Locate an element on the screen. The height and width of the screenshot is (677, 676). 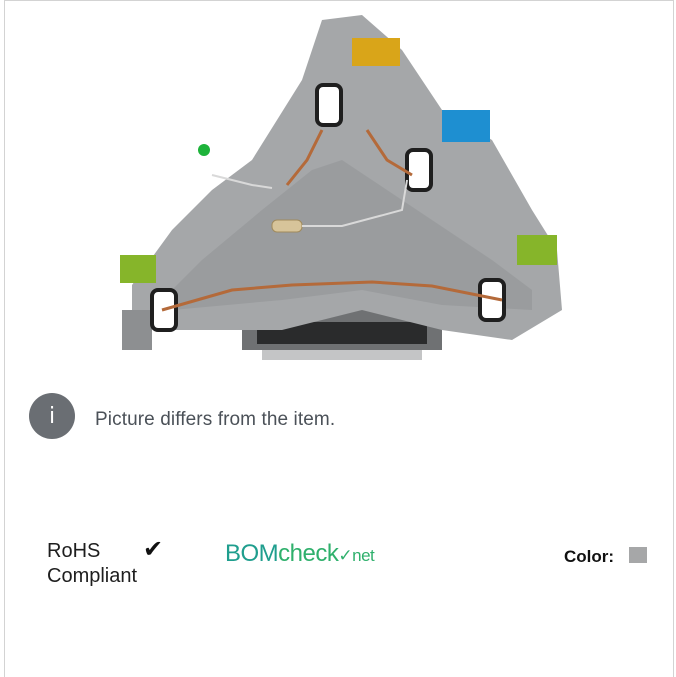
rohs-compliant-badge: RoHS Compliant ✔ is located at coordinates (105, 563).